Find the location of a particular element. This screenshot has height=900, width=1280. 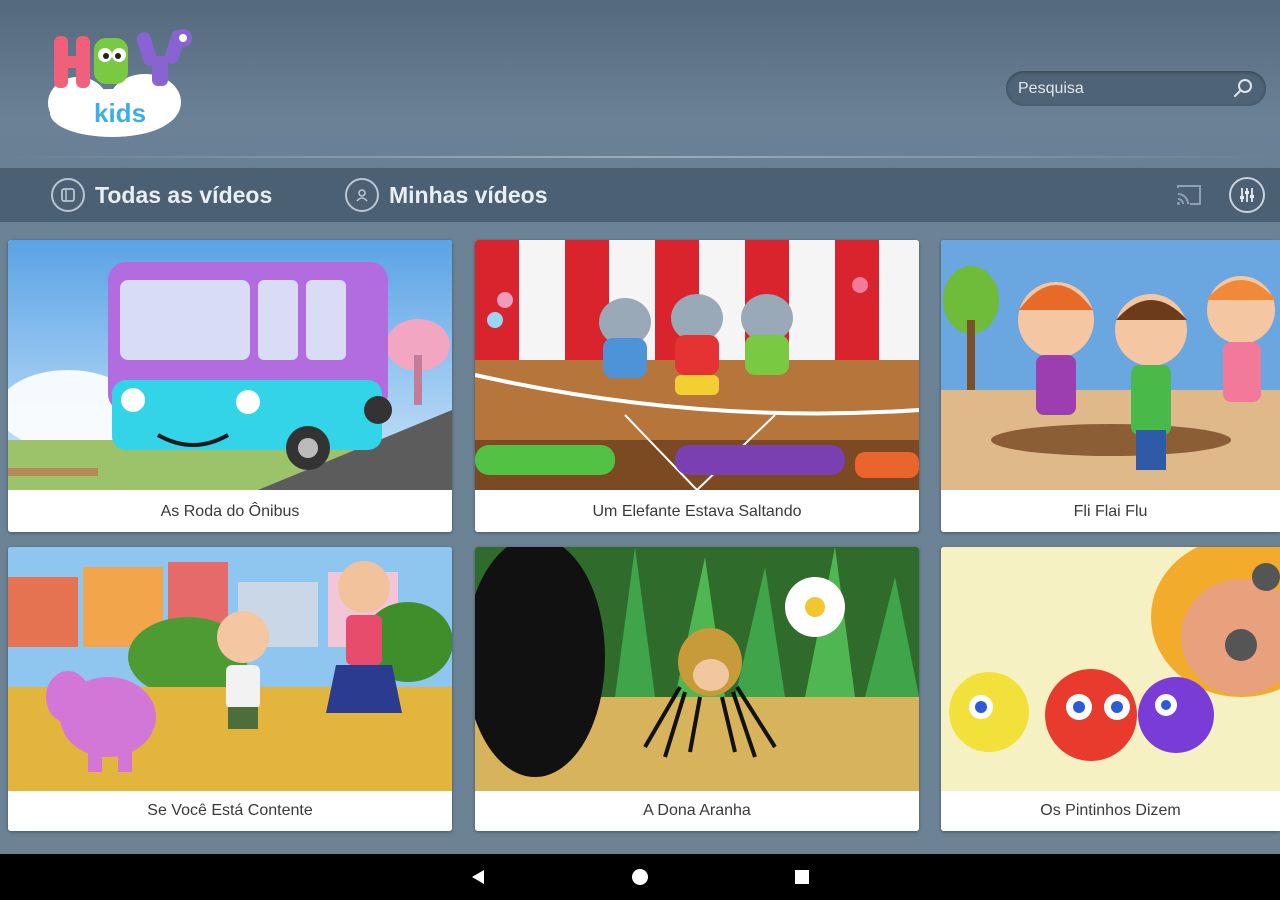

video-card: As Roda do Ônibus is located at coordinates (230, 386).